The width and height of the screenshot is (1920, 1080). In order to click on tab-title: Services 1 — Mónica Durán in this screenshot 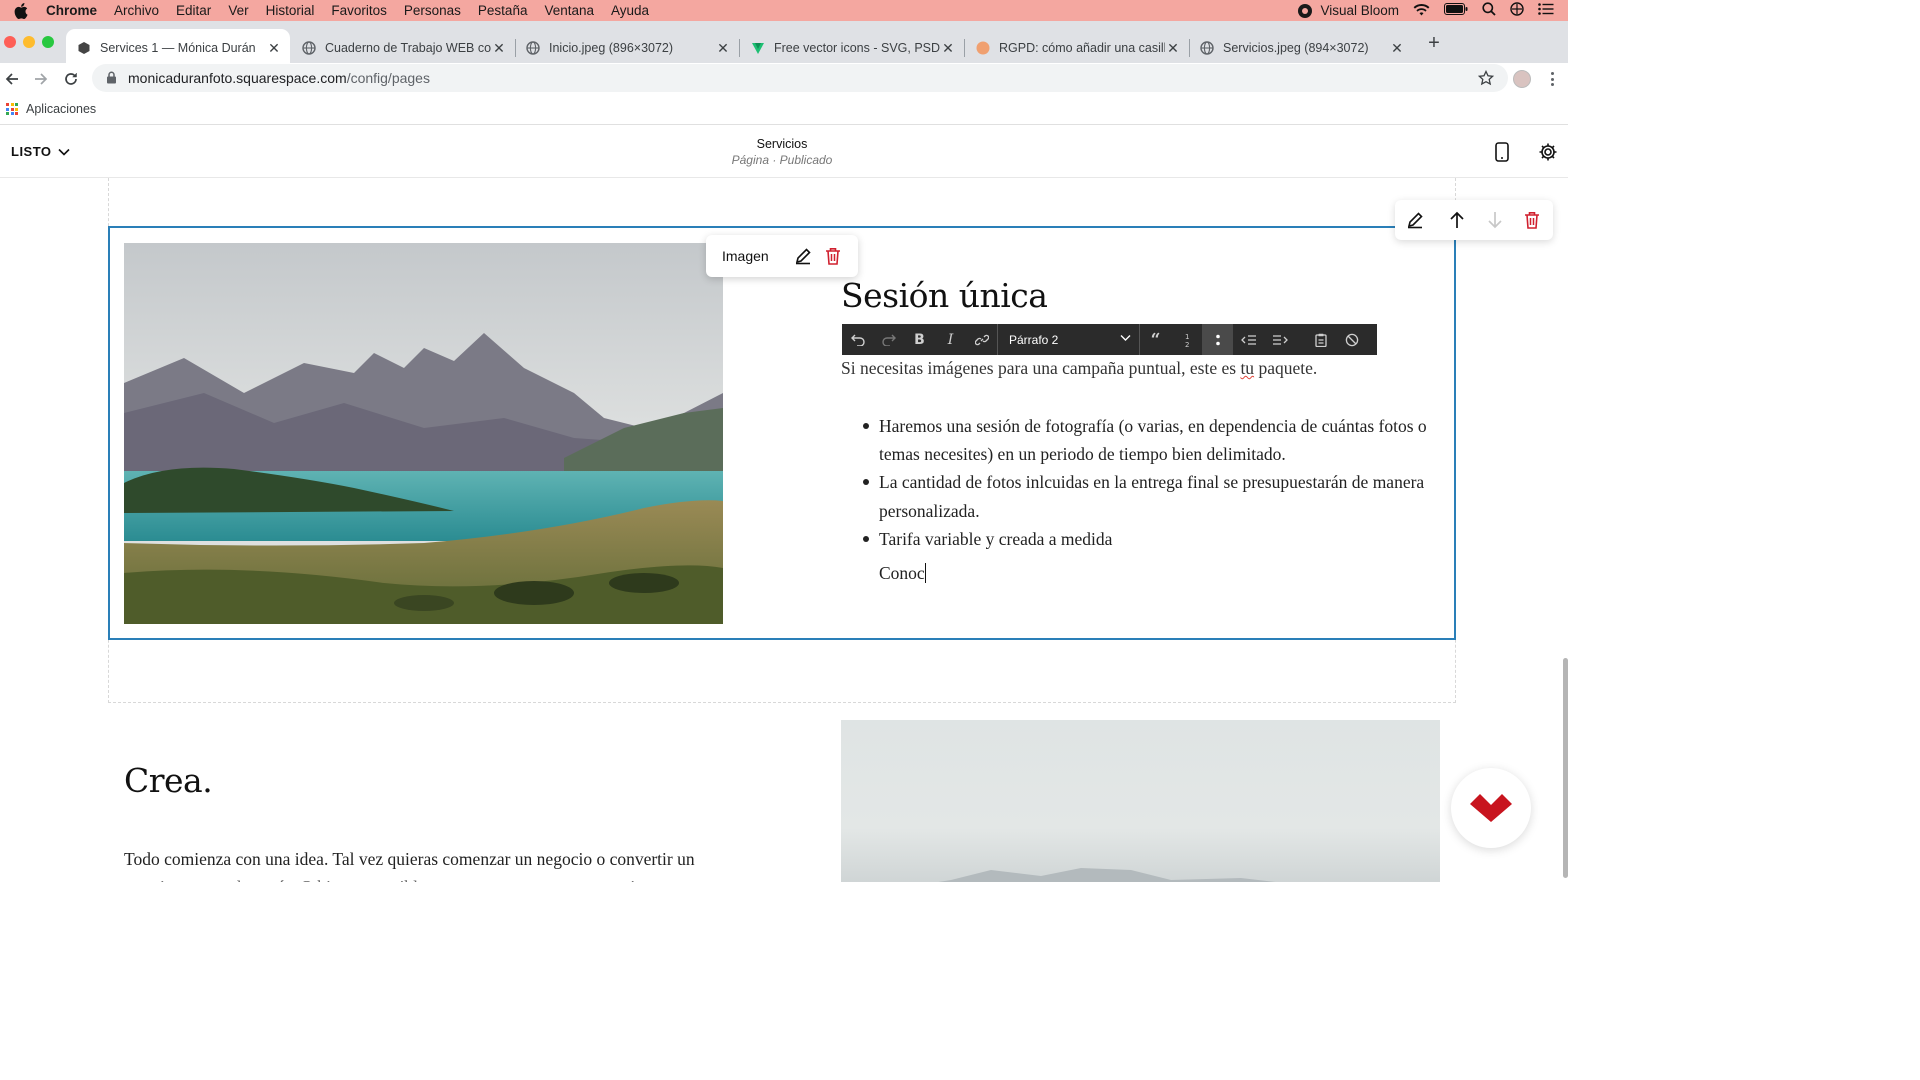, I will do `click(178, 48)`.